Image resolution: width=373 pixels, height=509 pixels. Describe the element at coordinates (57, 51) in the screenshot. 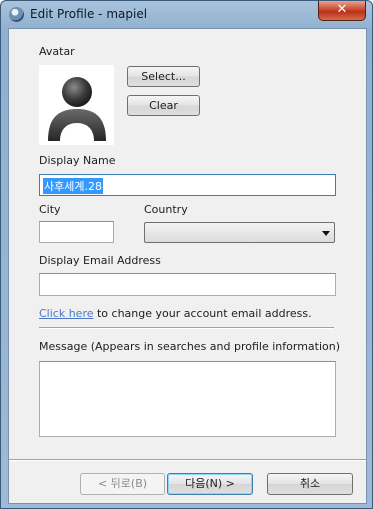

I see `avatar-label: Avatar` at that location.